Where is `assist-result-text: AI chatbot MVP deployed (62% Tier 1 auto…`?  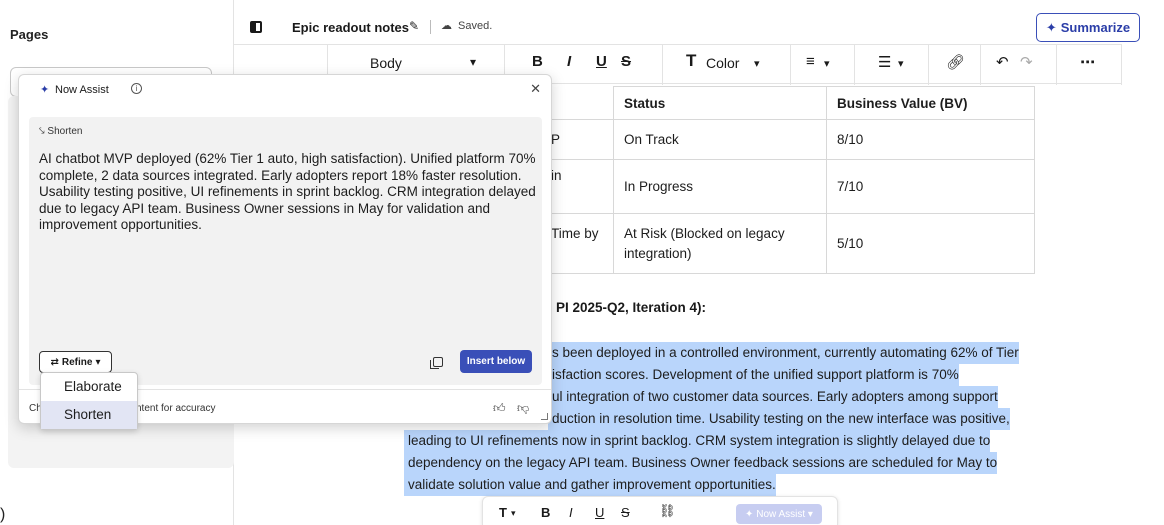
assist-result-text: AI chatbot MVP deployed (62% Tier 1 auto… is located at coordinates (287, 191).